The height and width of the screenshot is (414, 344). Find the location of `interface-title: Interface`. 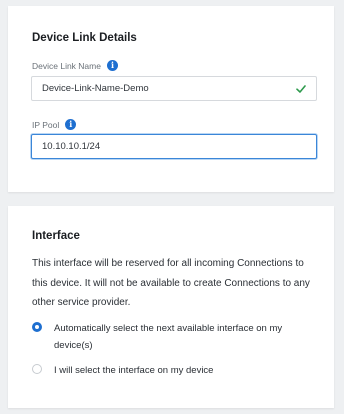

interface-title: Interface is located at coordinates (56, 236).